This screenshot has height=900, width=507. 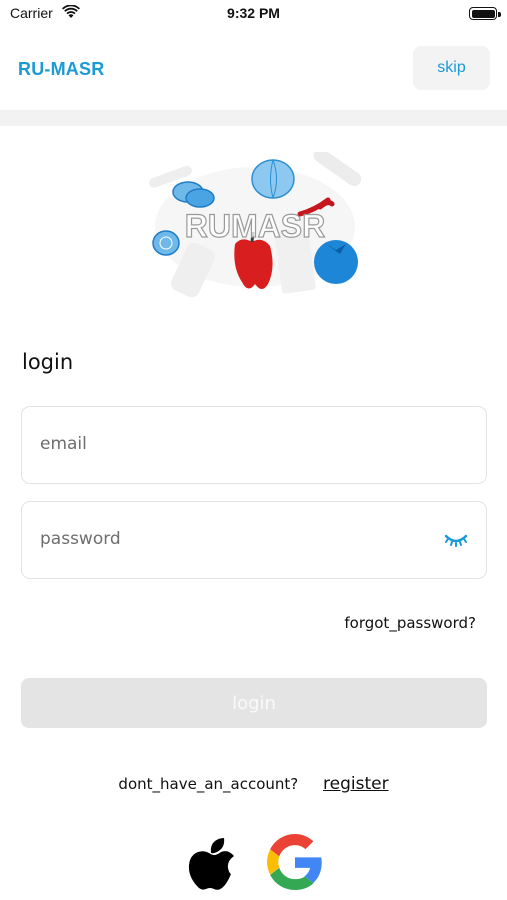 I want to click on apple-icon, so click(x=214, y=863).